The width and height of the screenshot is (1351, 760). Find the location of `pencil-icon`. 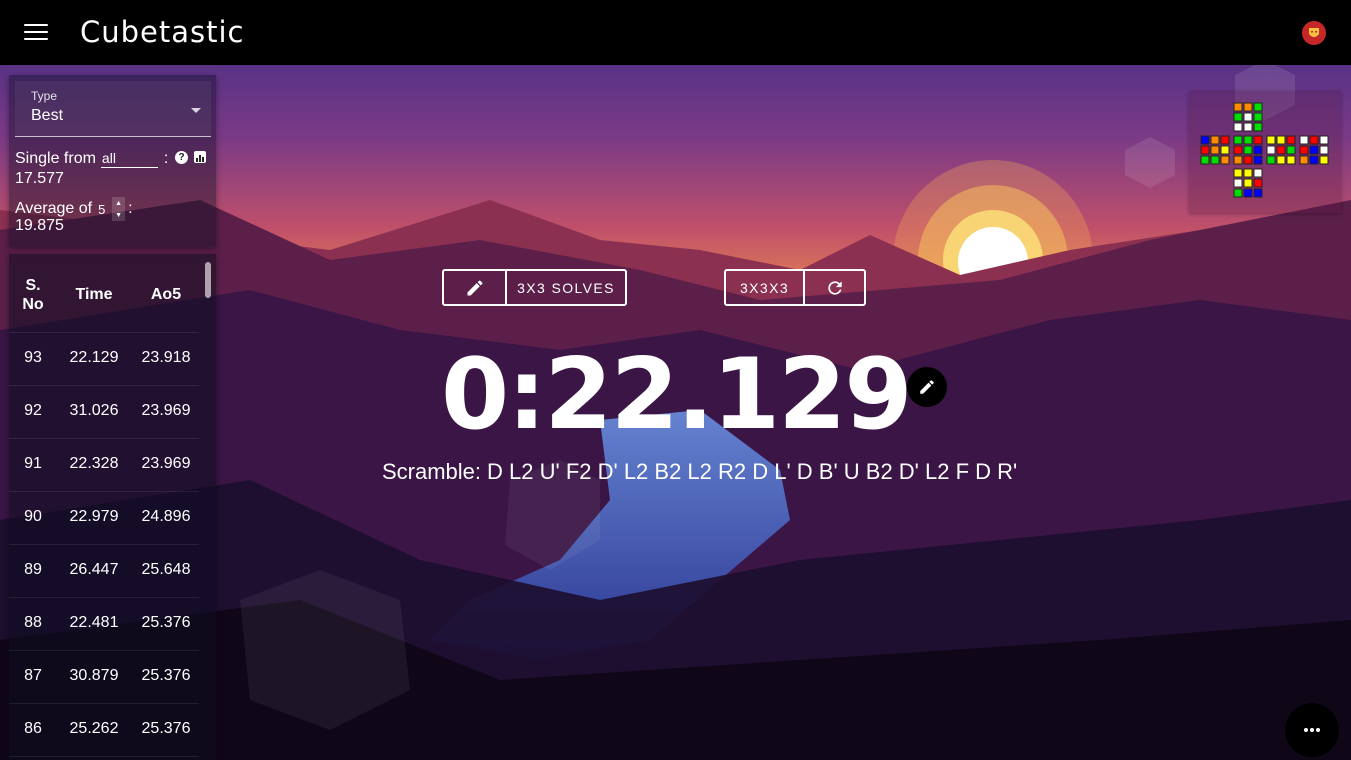

pencil-icon is located at coordinates (475, 287).